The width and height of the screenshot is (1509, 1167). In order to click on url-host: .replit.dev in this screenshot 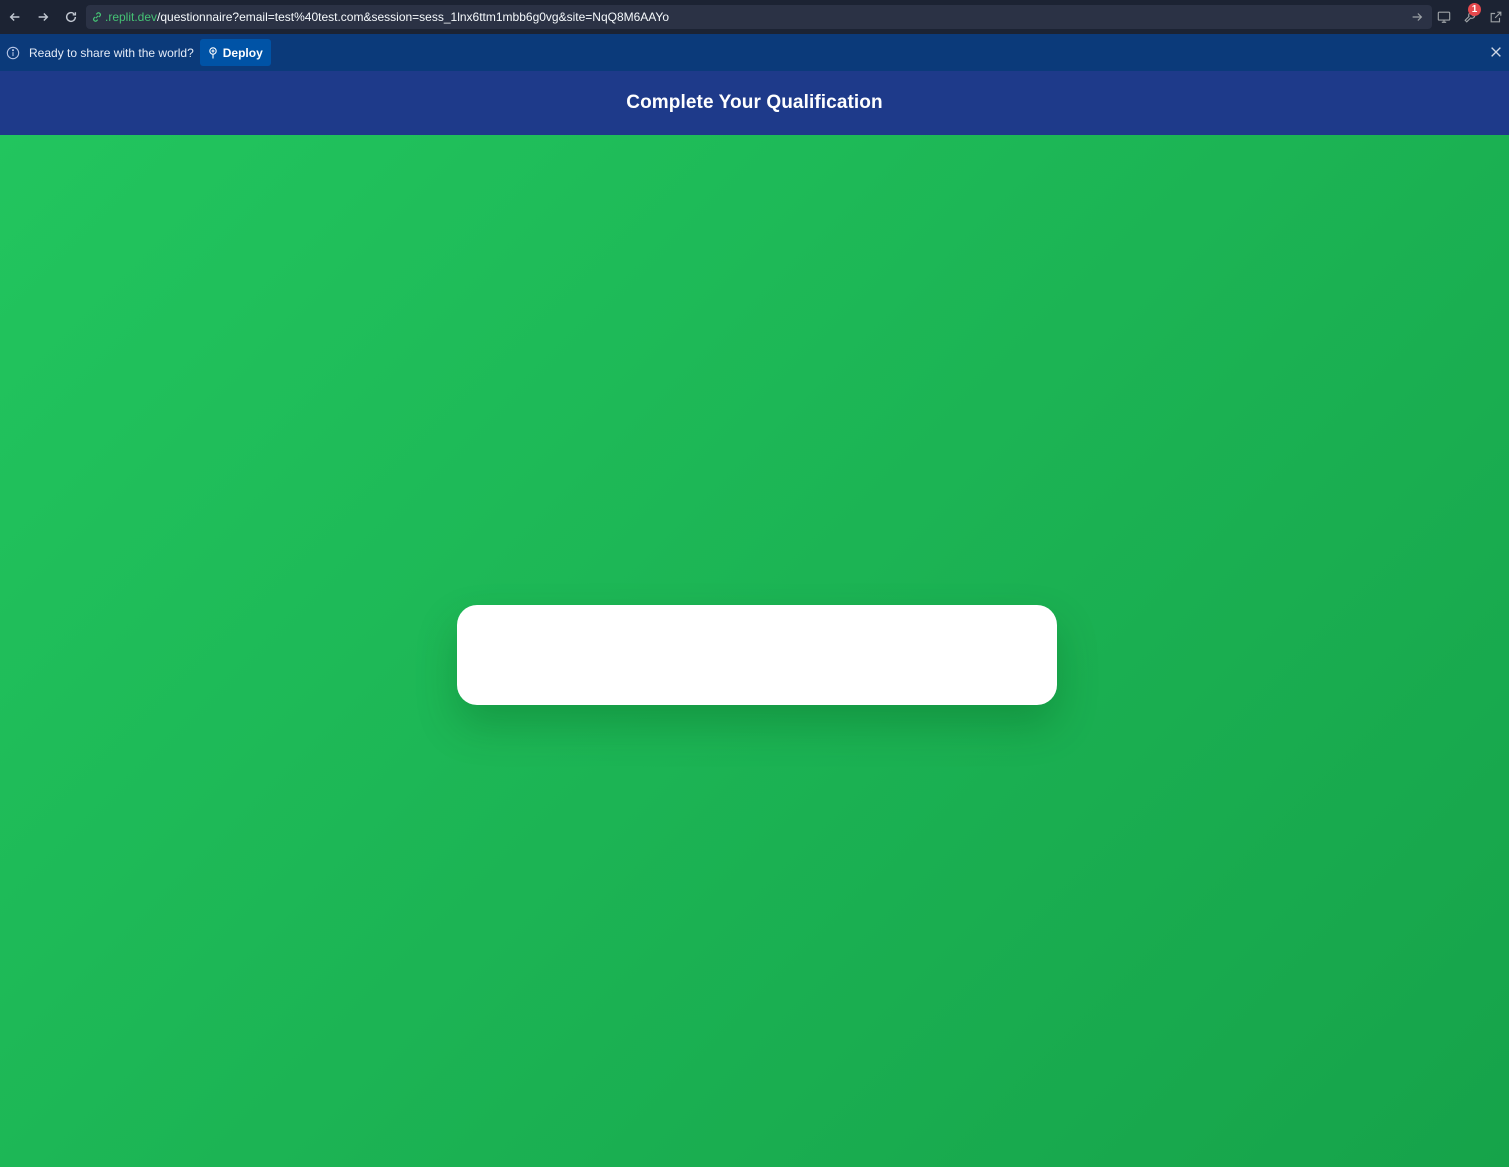, I will do `click(131, 17)`.